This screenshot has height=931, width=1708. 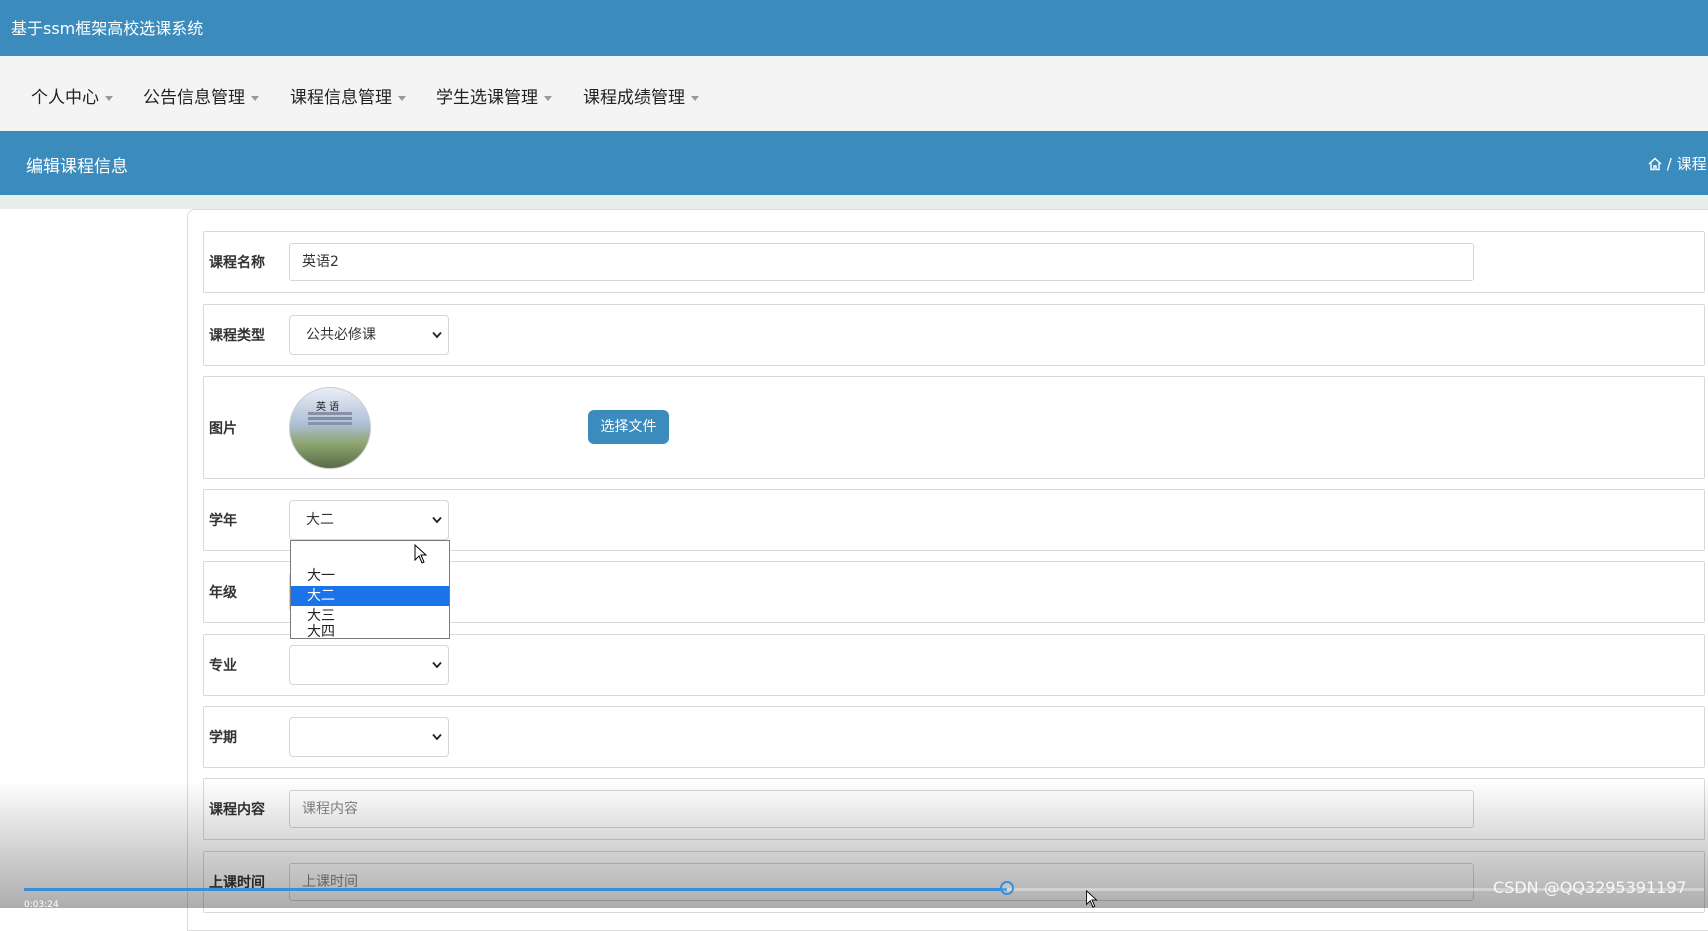 What do you see at coordinates (628, 427) in the screenshot?
I see `choose-file-button: 选择文件` at bounding box center [628, 427].